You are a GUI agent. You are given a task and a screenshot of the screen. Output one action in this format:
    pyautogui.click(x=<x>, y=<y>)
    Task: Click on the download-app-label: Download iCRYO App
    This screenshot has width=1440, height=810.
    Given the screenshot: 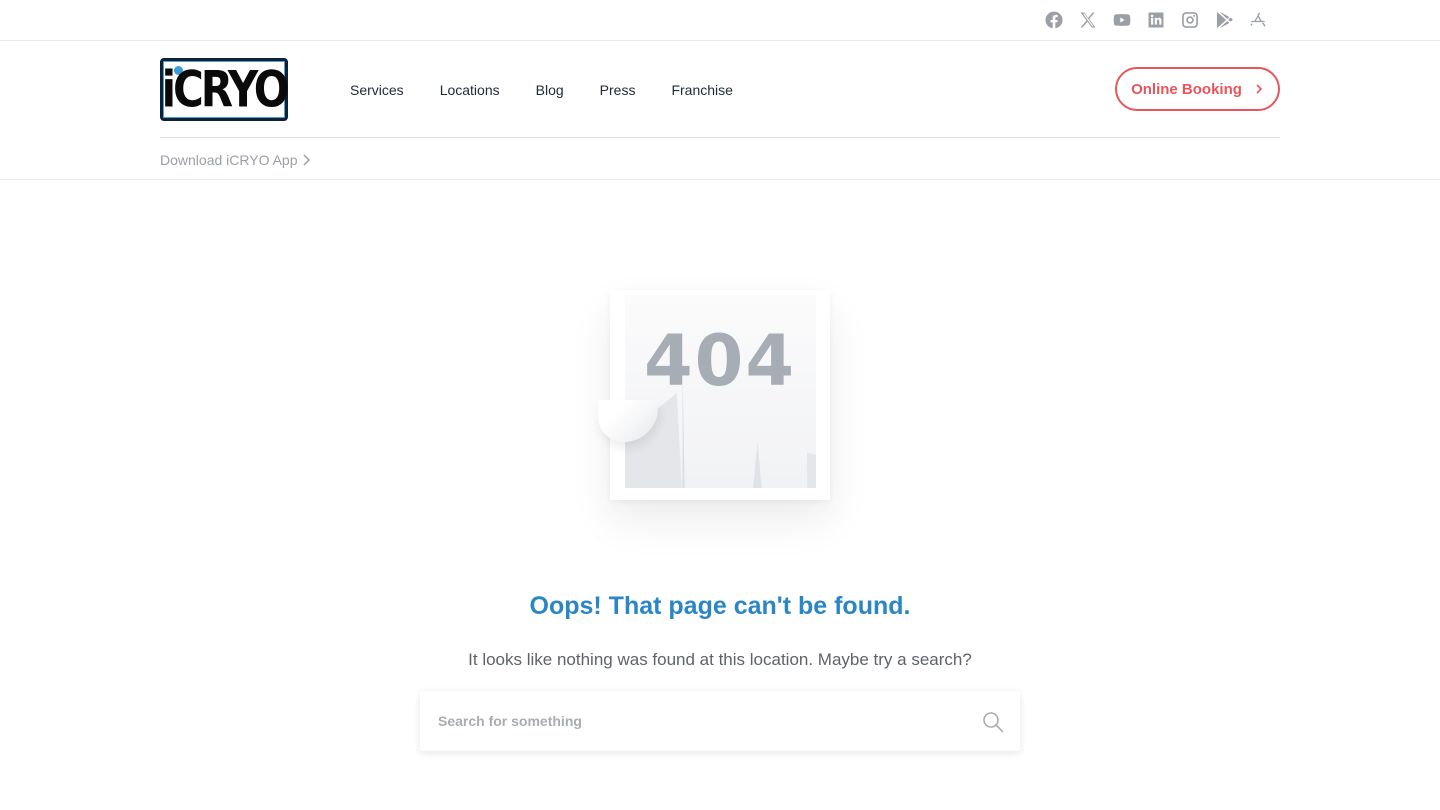 What is the action you would take?
    pyautogui.click(x=229, y=160)
    